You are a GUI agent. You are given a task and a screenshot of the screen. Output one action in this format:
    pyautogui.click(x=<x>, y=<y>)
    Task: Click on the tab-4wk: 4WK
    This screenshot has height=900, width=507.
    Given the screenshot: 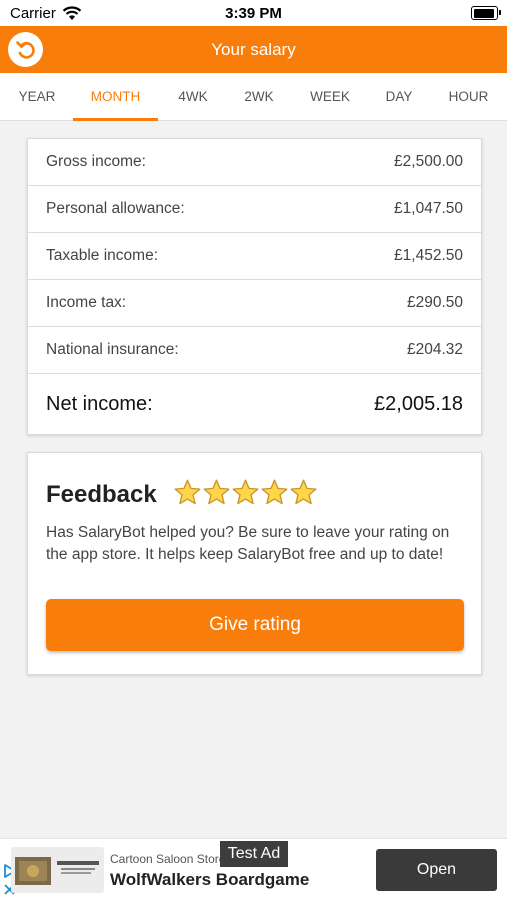 What is the action you would take?
    pyautogui.click(x=193, y=97)
    